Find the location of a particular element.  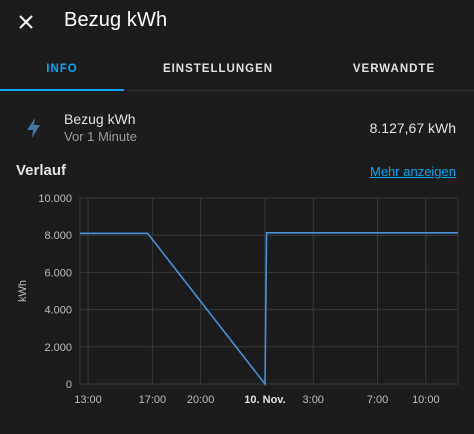

close-icon is located at coordinates (26, 22).